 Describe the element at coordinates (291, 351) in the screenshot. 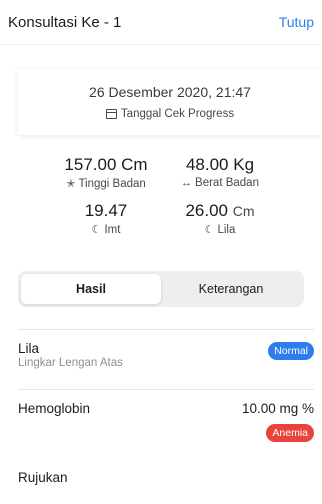

I see `status-badge: Normal` at that location.